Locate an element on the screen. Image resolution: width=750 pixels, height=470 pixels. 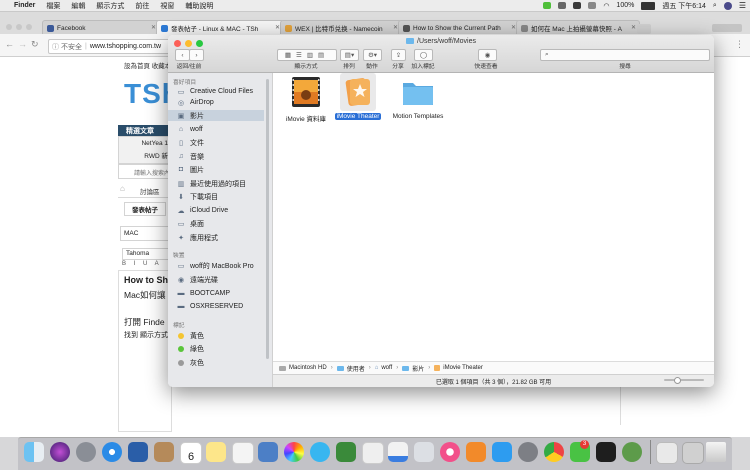
icon-size-slider is located at coordinates (684, 380).